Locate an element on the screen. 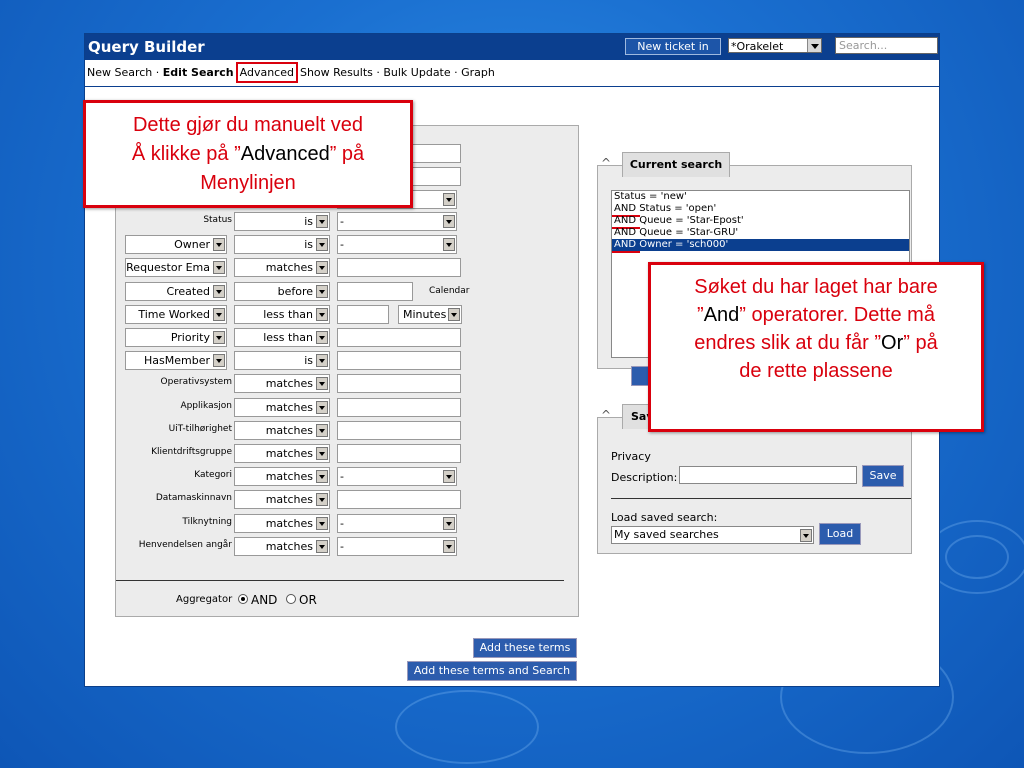 The height and width of the screenshot is (768, 1024). criteria-row: Created before Calendar is located at coordinates (347, 291).